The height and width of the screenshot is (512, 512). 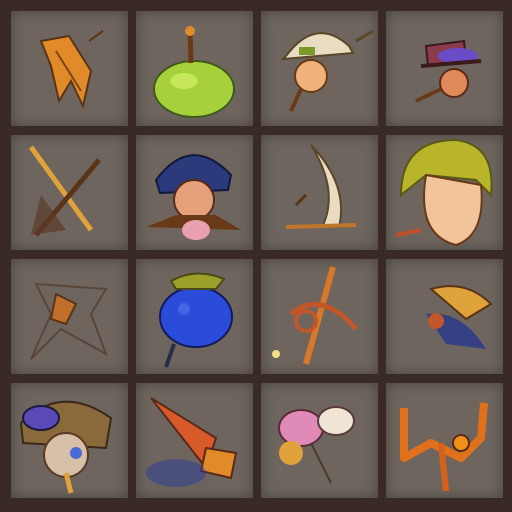 I want to click on tile-feathered-creature, so click(x=444, y=316).